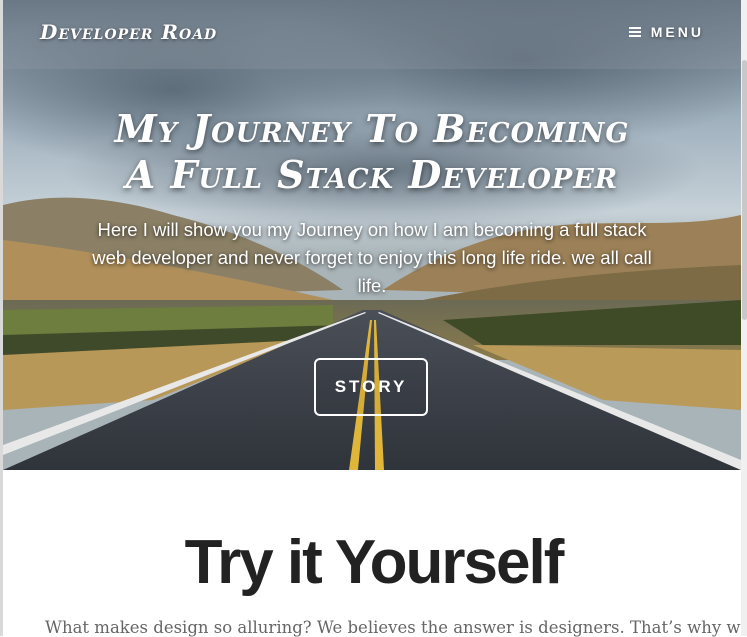  Describe the element at coordinates (744, 190) in the screenshot. I see `scrollbar-thumb` at that location.